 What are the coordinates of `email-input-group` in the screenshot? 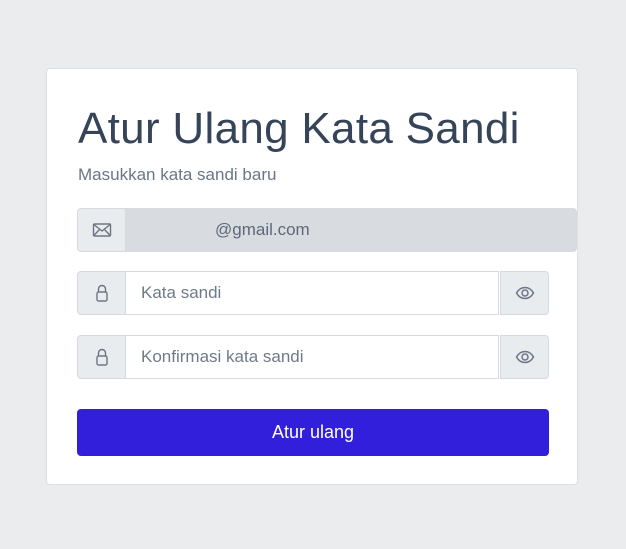 It's located at (327, 230).